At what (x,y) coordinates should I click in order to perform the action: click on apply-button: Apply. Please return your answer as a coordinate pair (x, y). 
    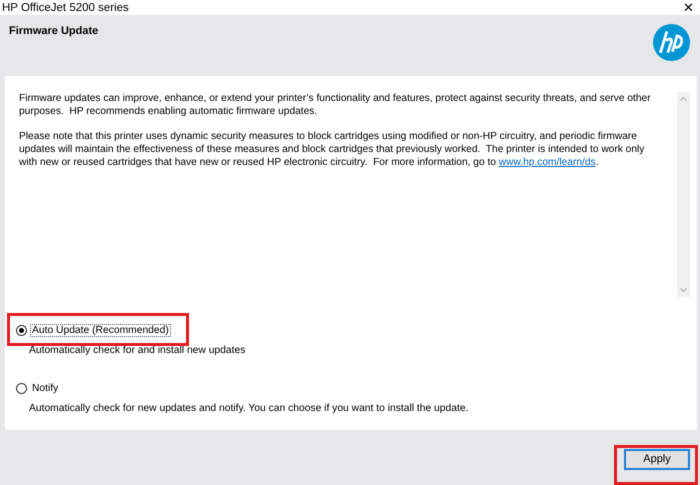
    Looking at the image, I should click on (657, 459).